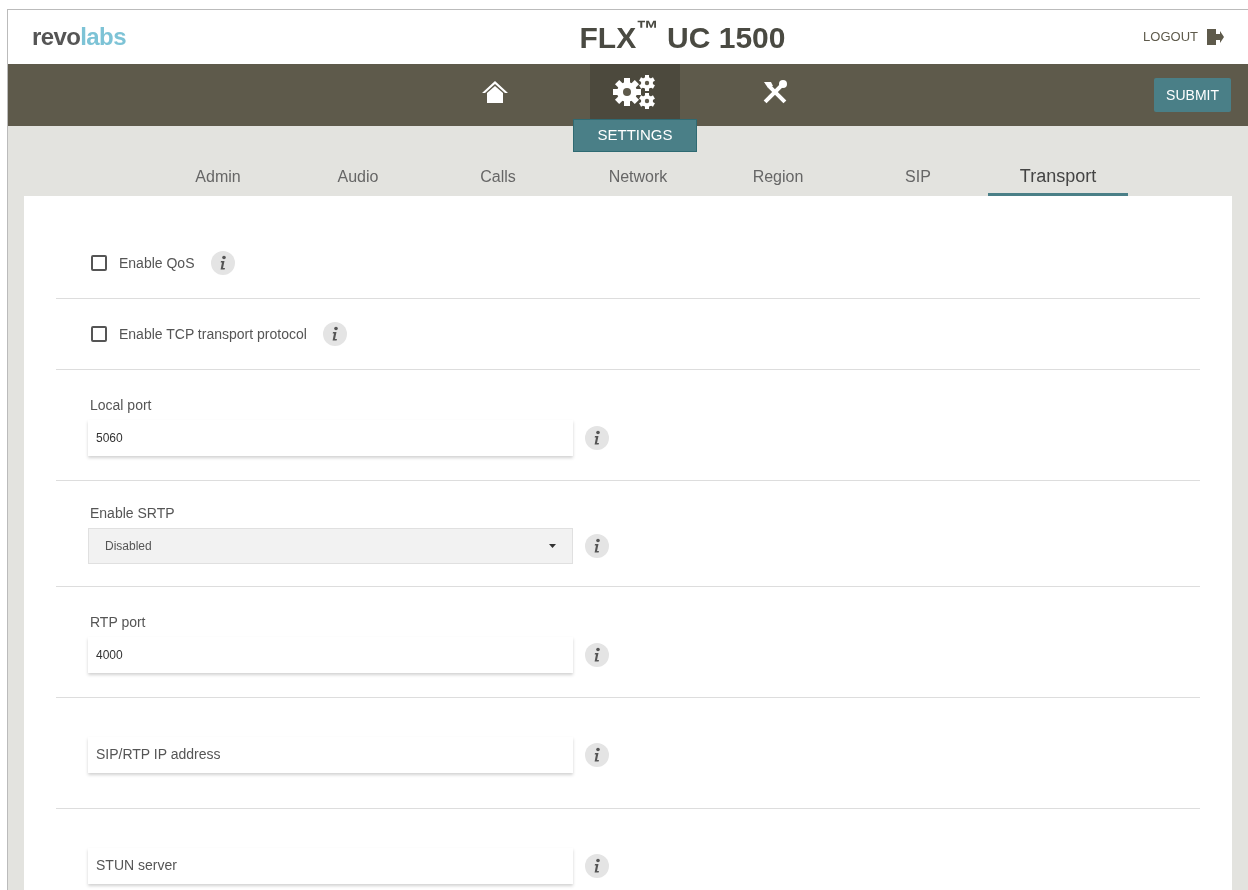 The width and height of the screenshot is (1248, 890). What do you see at coordinates (358, 178) in the screenshot?
I see `tab: Audio` at bounding box center [358, 178].